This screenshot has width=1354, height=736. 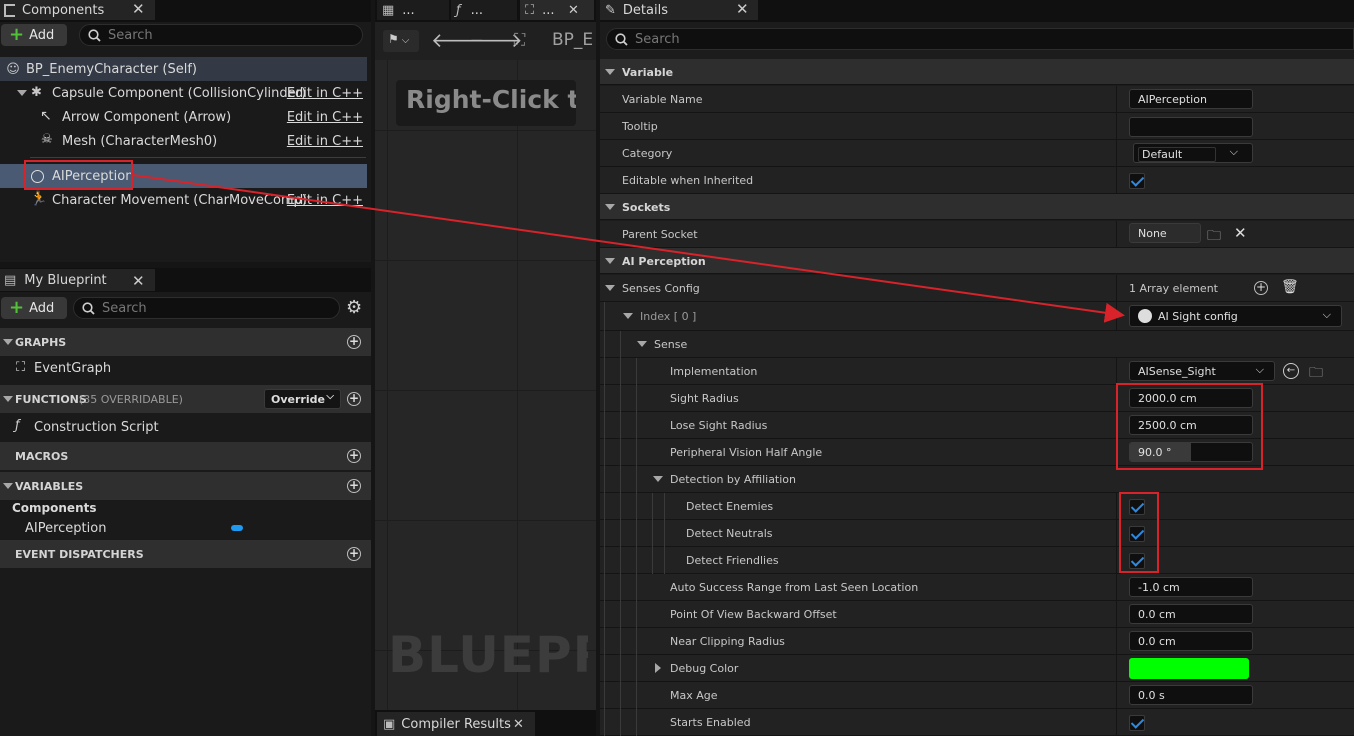 What do you see at coordinates (977, 371) in the screenshot?
I see `row-implementation: Implementation AISense_Sight ⌵ ← 🗀` at bounding box center [977, 371].